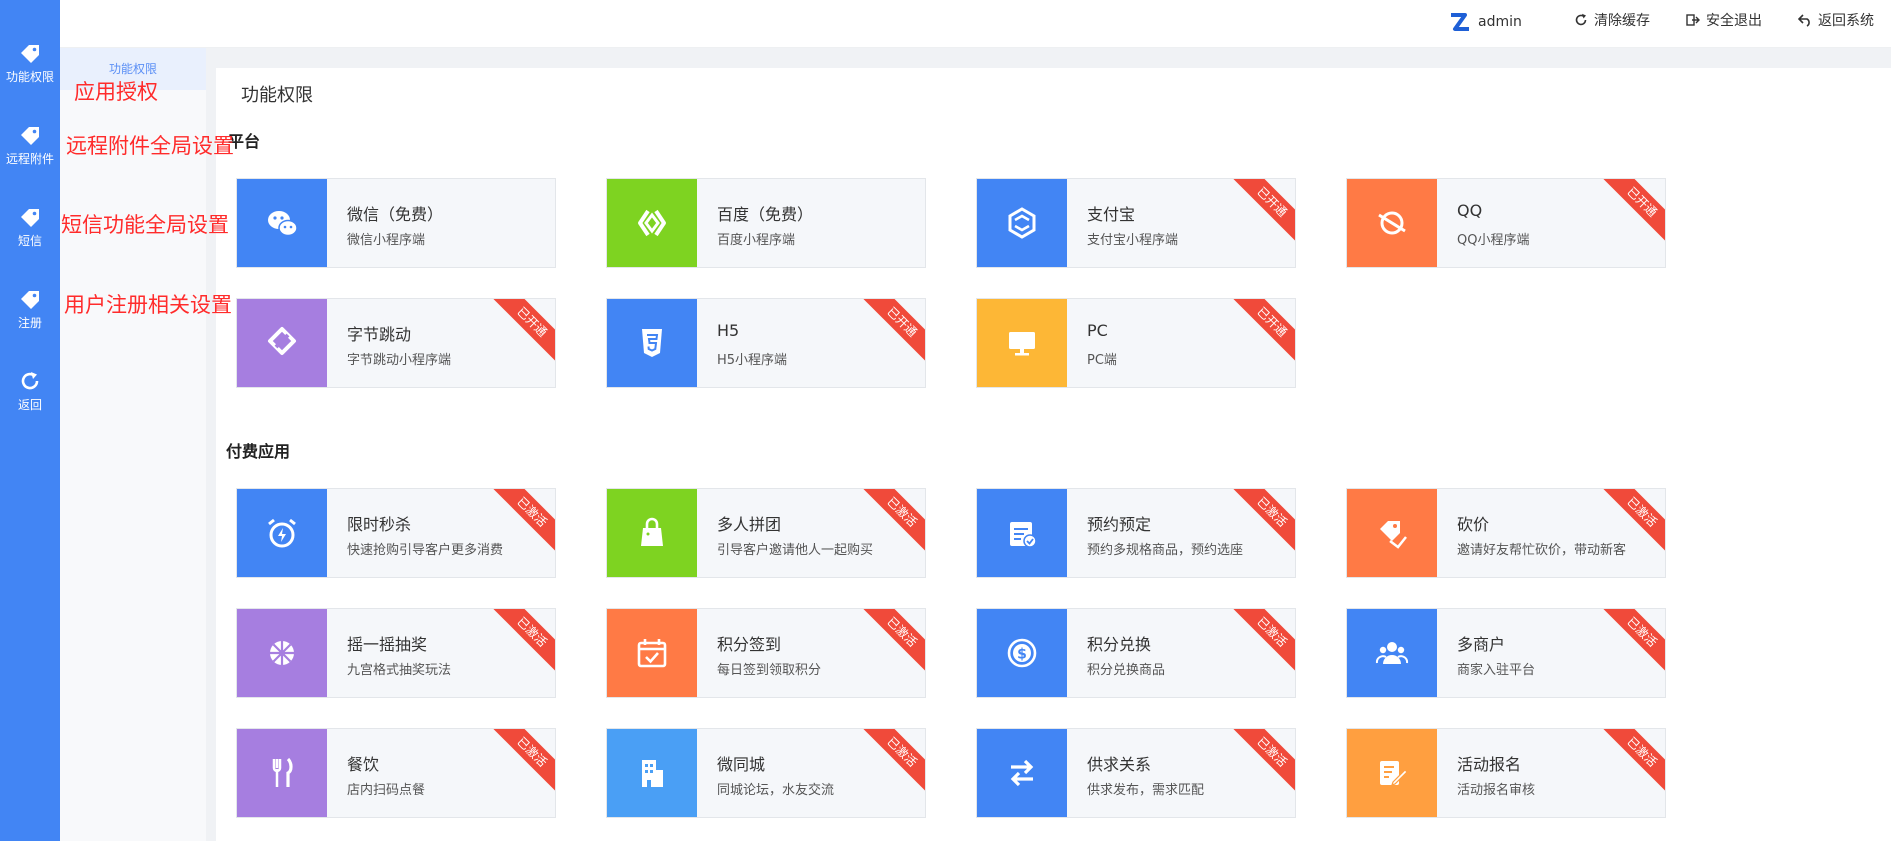 This screenshot has width=1891, height=841. What do you see at coordinates (258, 451) in the screenshot?
I see `section-title-paid-apps: 付费应用` at bounding box center [258, 451].